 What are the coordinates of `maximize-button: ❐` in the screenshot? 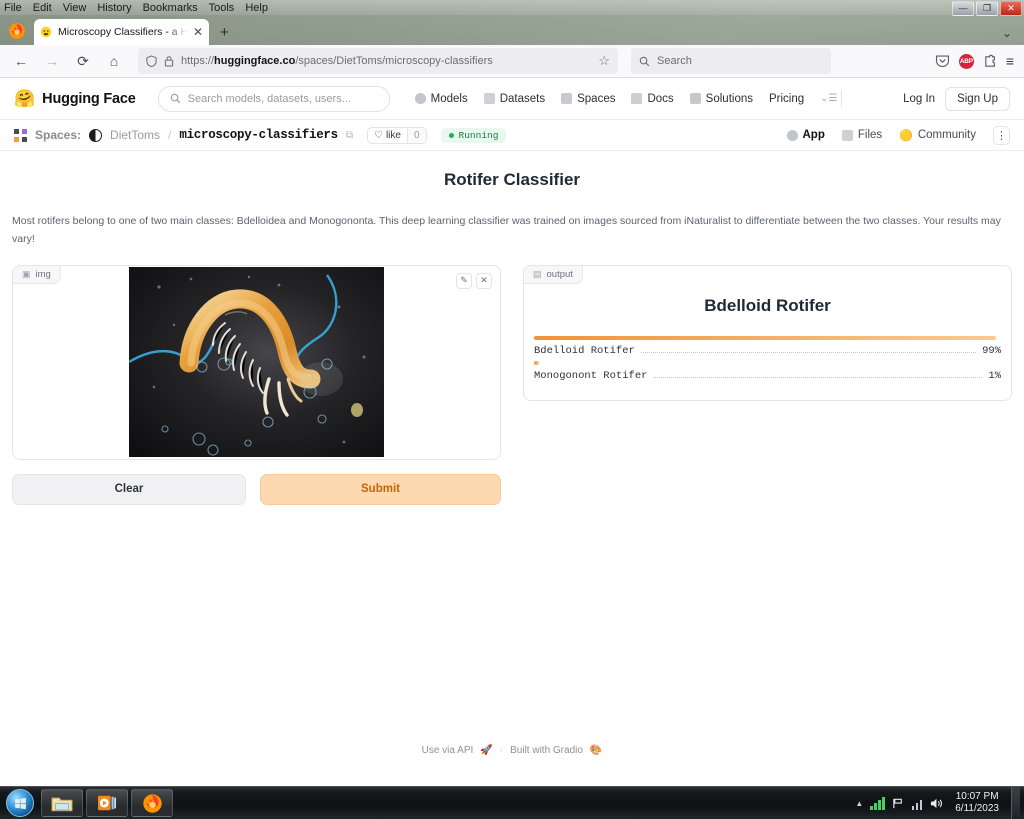 It's located at (987, 8).